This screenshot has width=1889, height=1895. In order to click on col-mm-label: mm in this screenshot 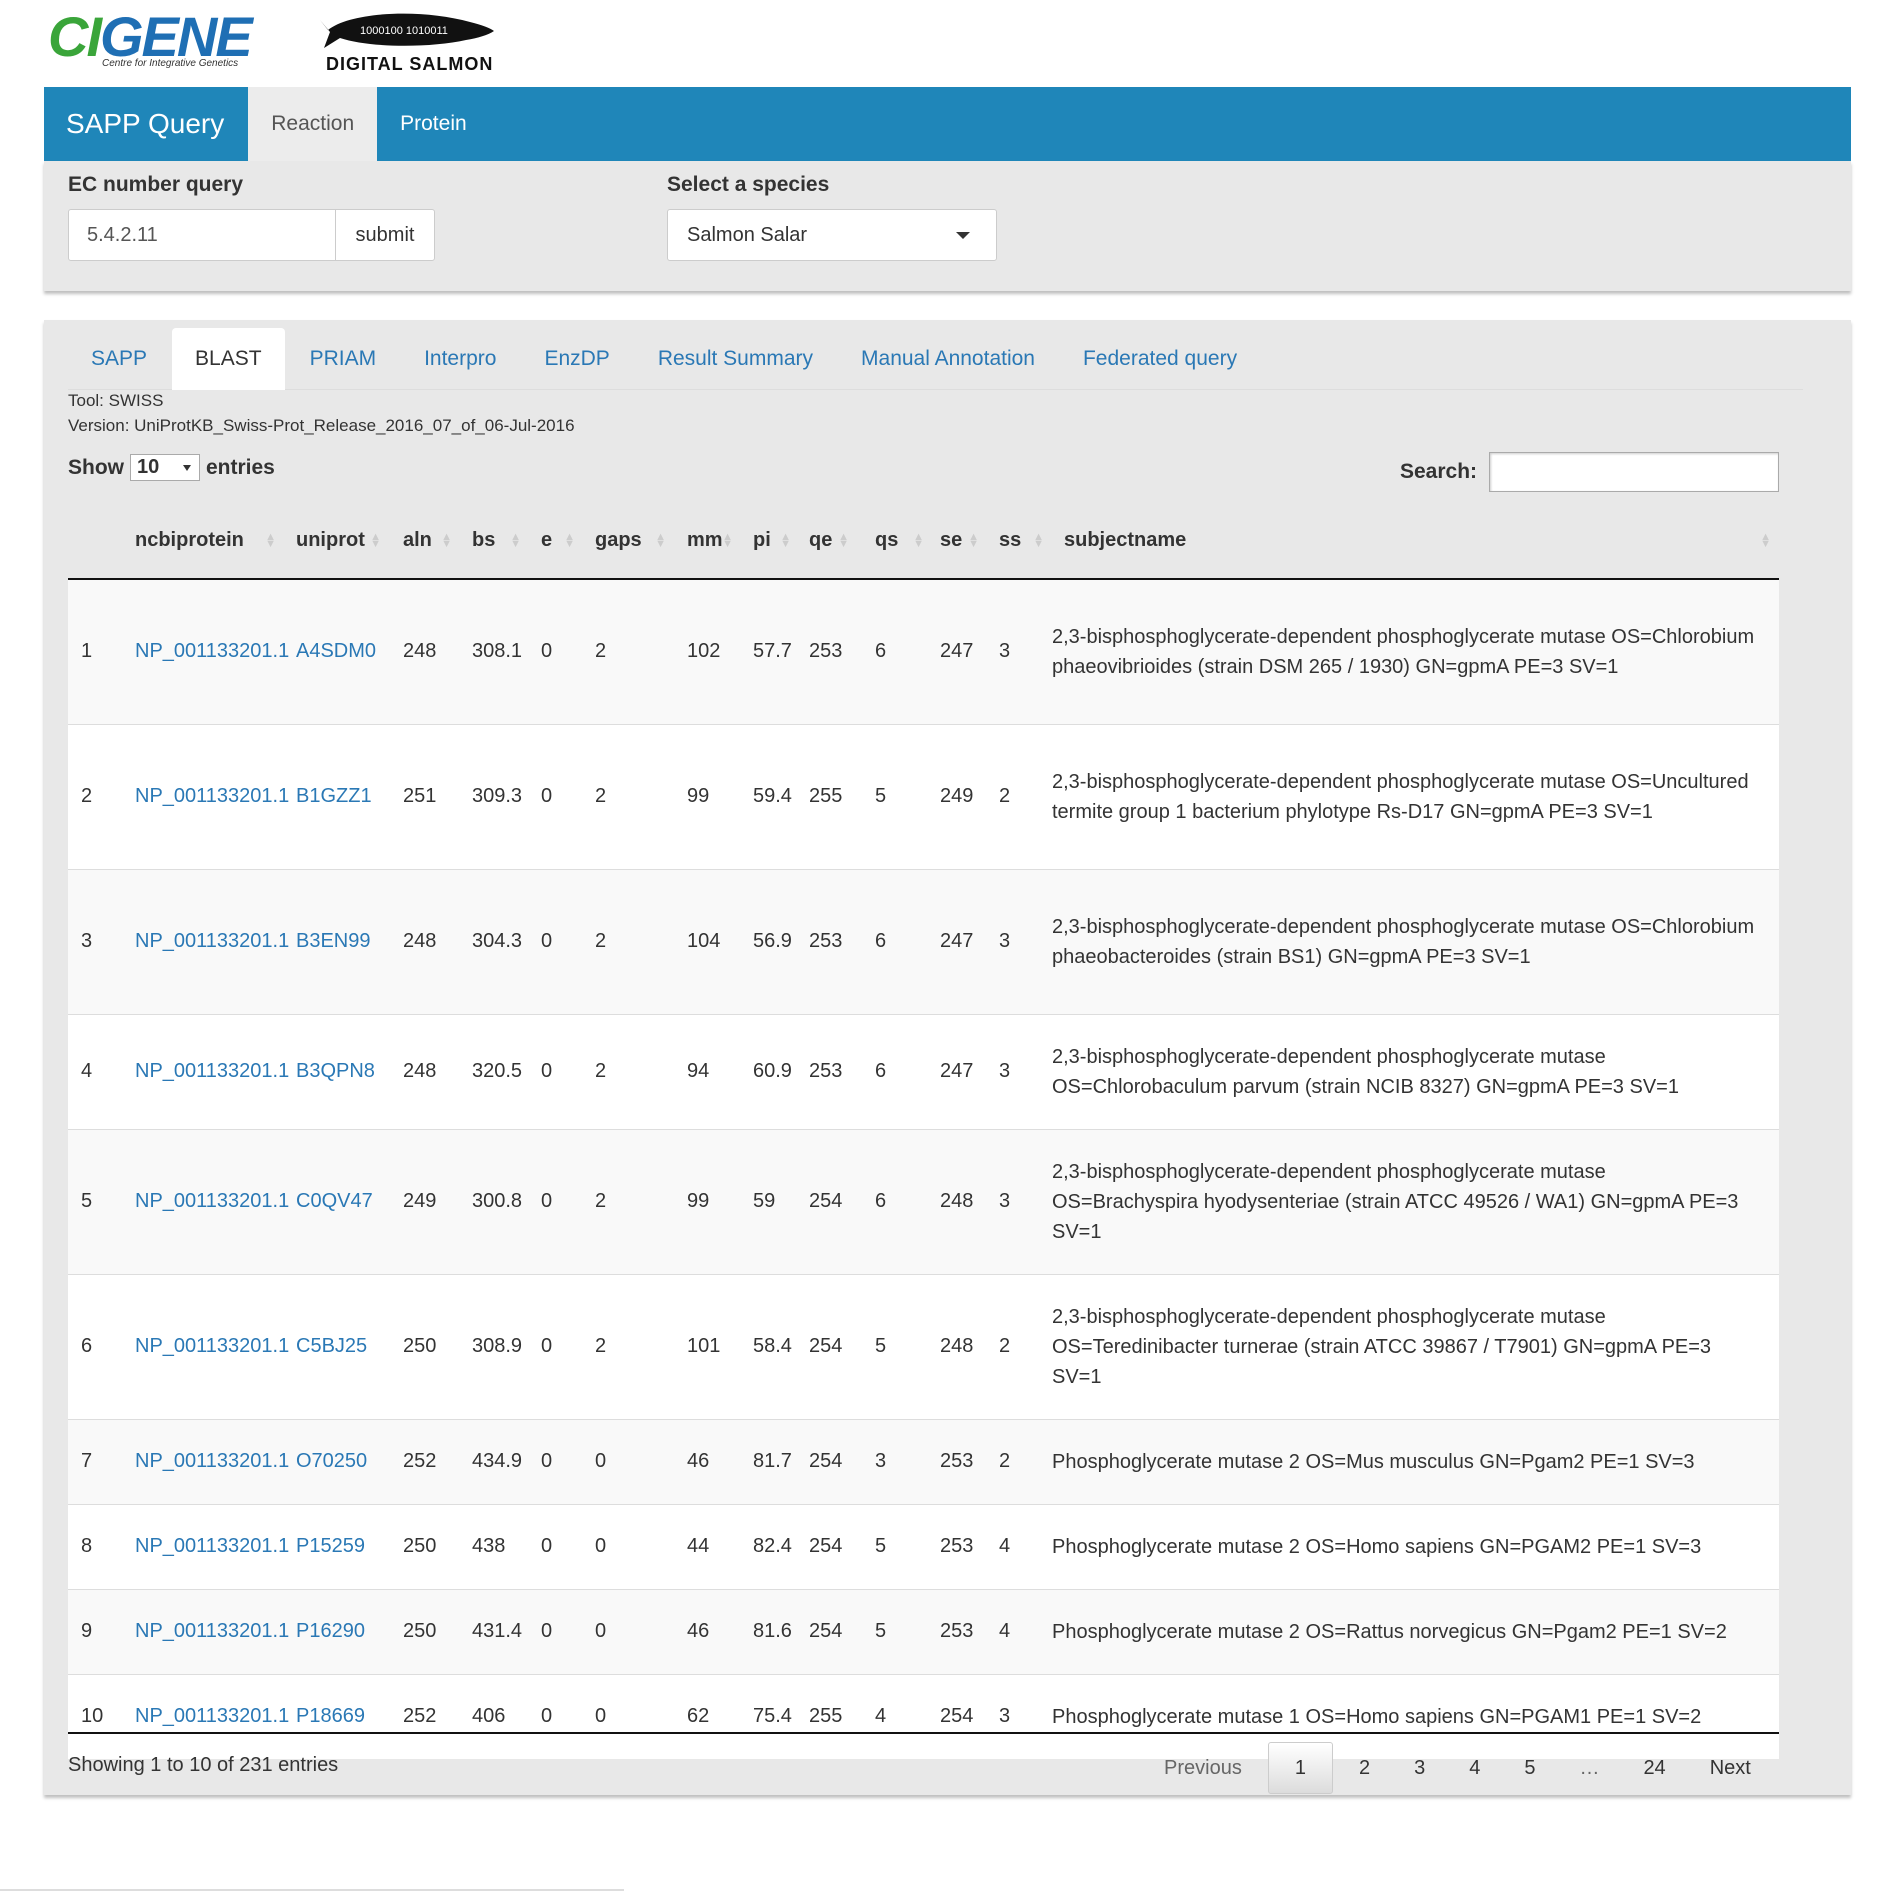, I will do `click(705, 539)`.